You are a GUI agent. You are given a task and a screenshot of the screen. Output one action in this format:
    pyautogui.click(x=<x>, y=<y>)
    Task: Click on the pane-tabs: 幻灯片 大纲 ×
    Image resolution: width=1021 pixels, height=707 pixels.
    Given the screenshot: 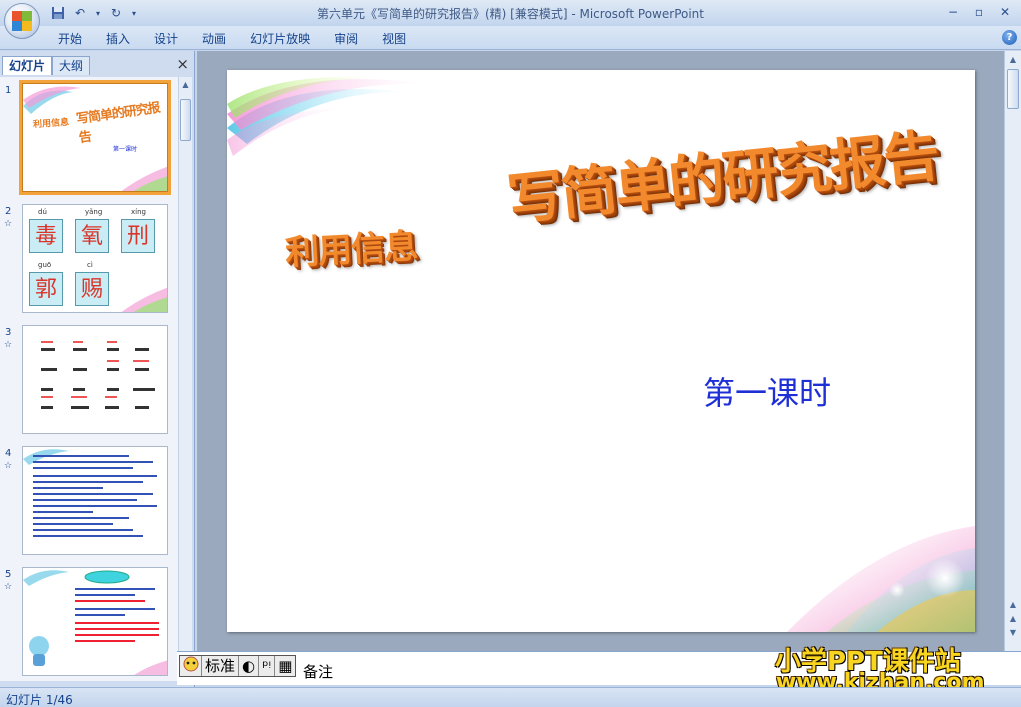 What is the action you would take?
    pyautogui.click(x=97, y=64)
    